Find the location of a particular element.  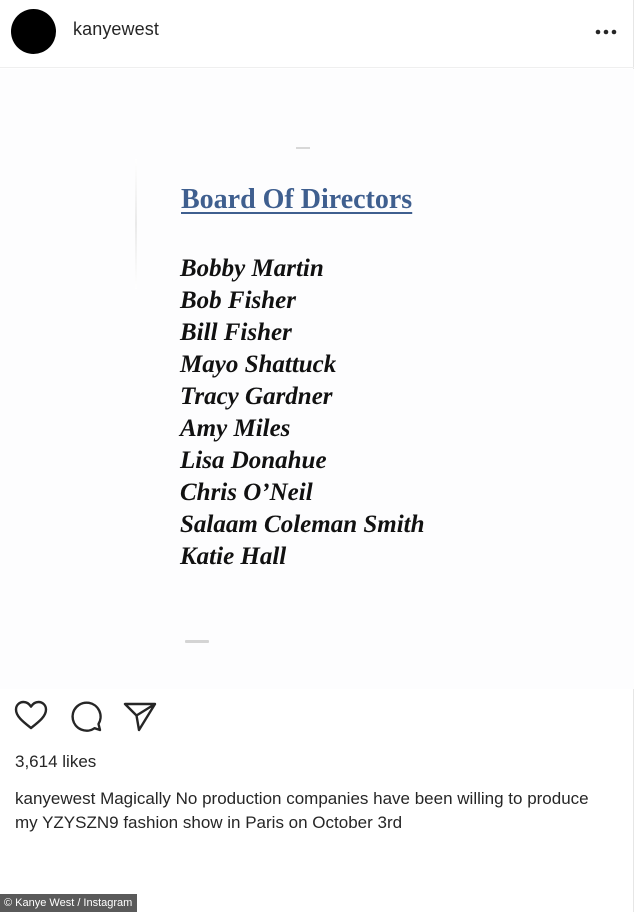

post-actions is located at coordinates (317, 715).